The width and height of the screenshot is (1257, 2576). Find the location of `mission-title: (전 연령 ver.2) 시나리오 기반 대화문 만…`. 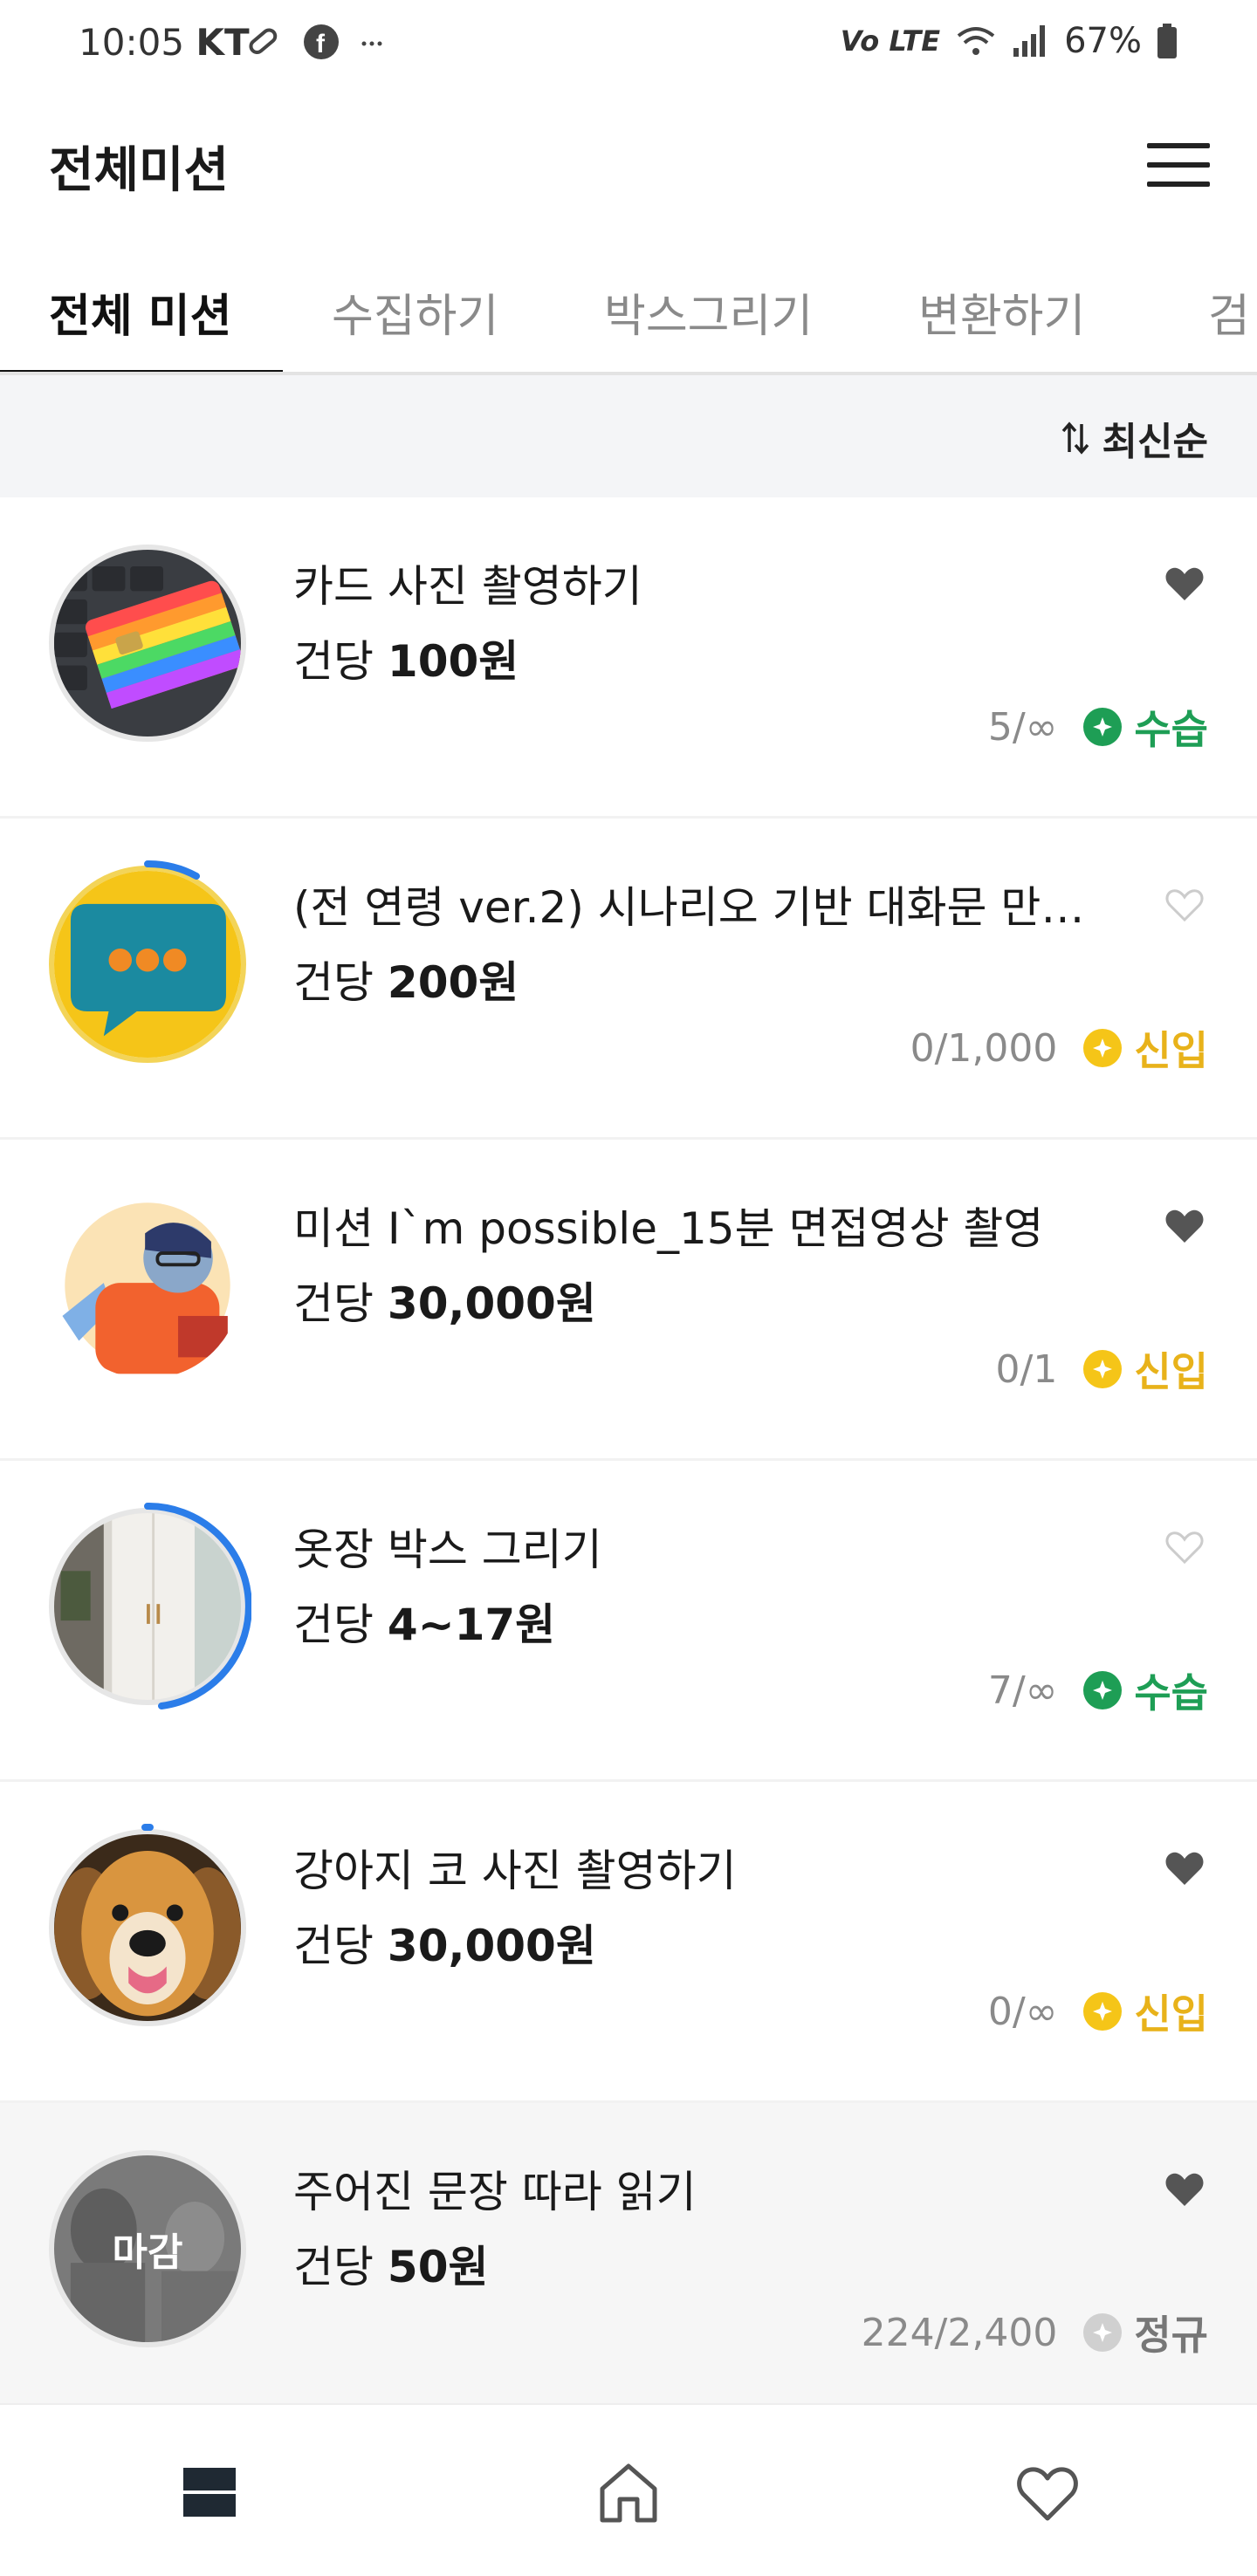

mission-title: (전 연령 ver.2) 시나리오 기반 대화문 만… is located at coordinates (689, 908).